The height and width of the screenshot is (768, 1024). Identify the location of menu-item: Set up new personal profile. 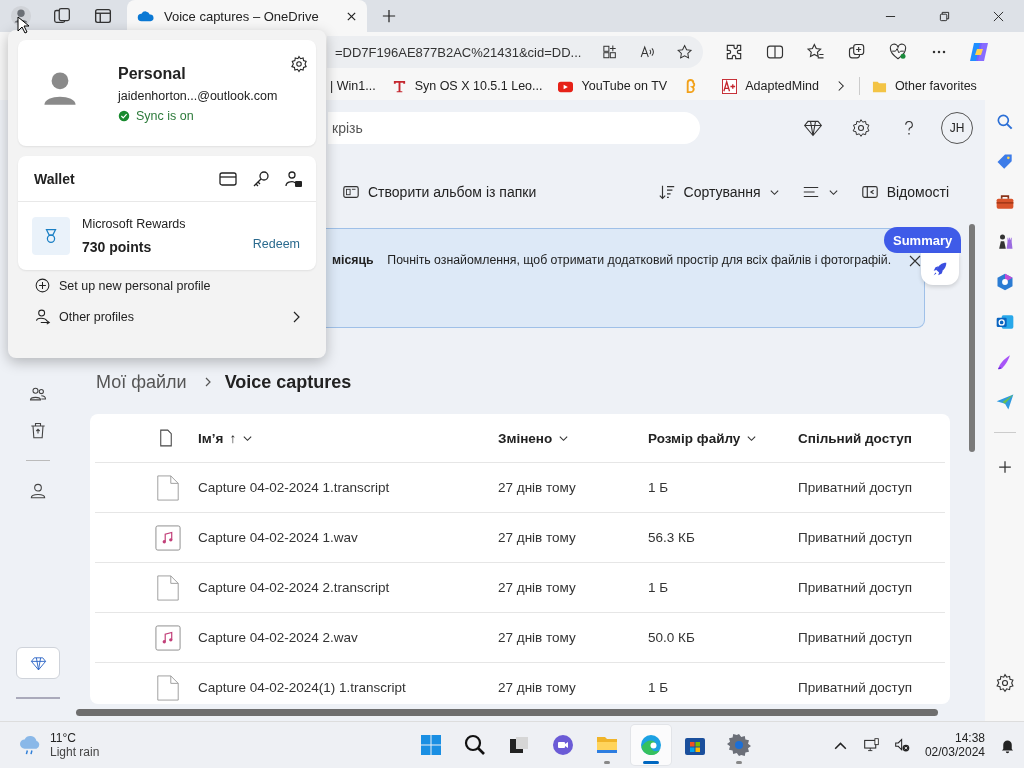
(167, 285).